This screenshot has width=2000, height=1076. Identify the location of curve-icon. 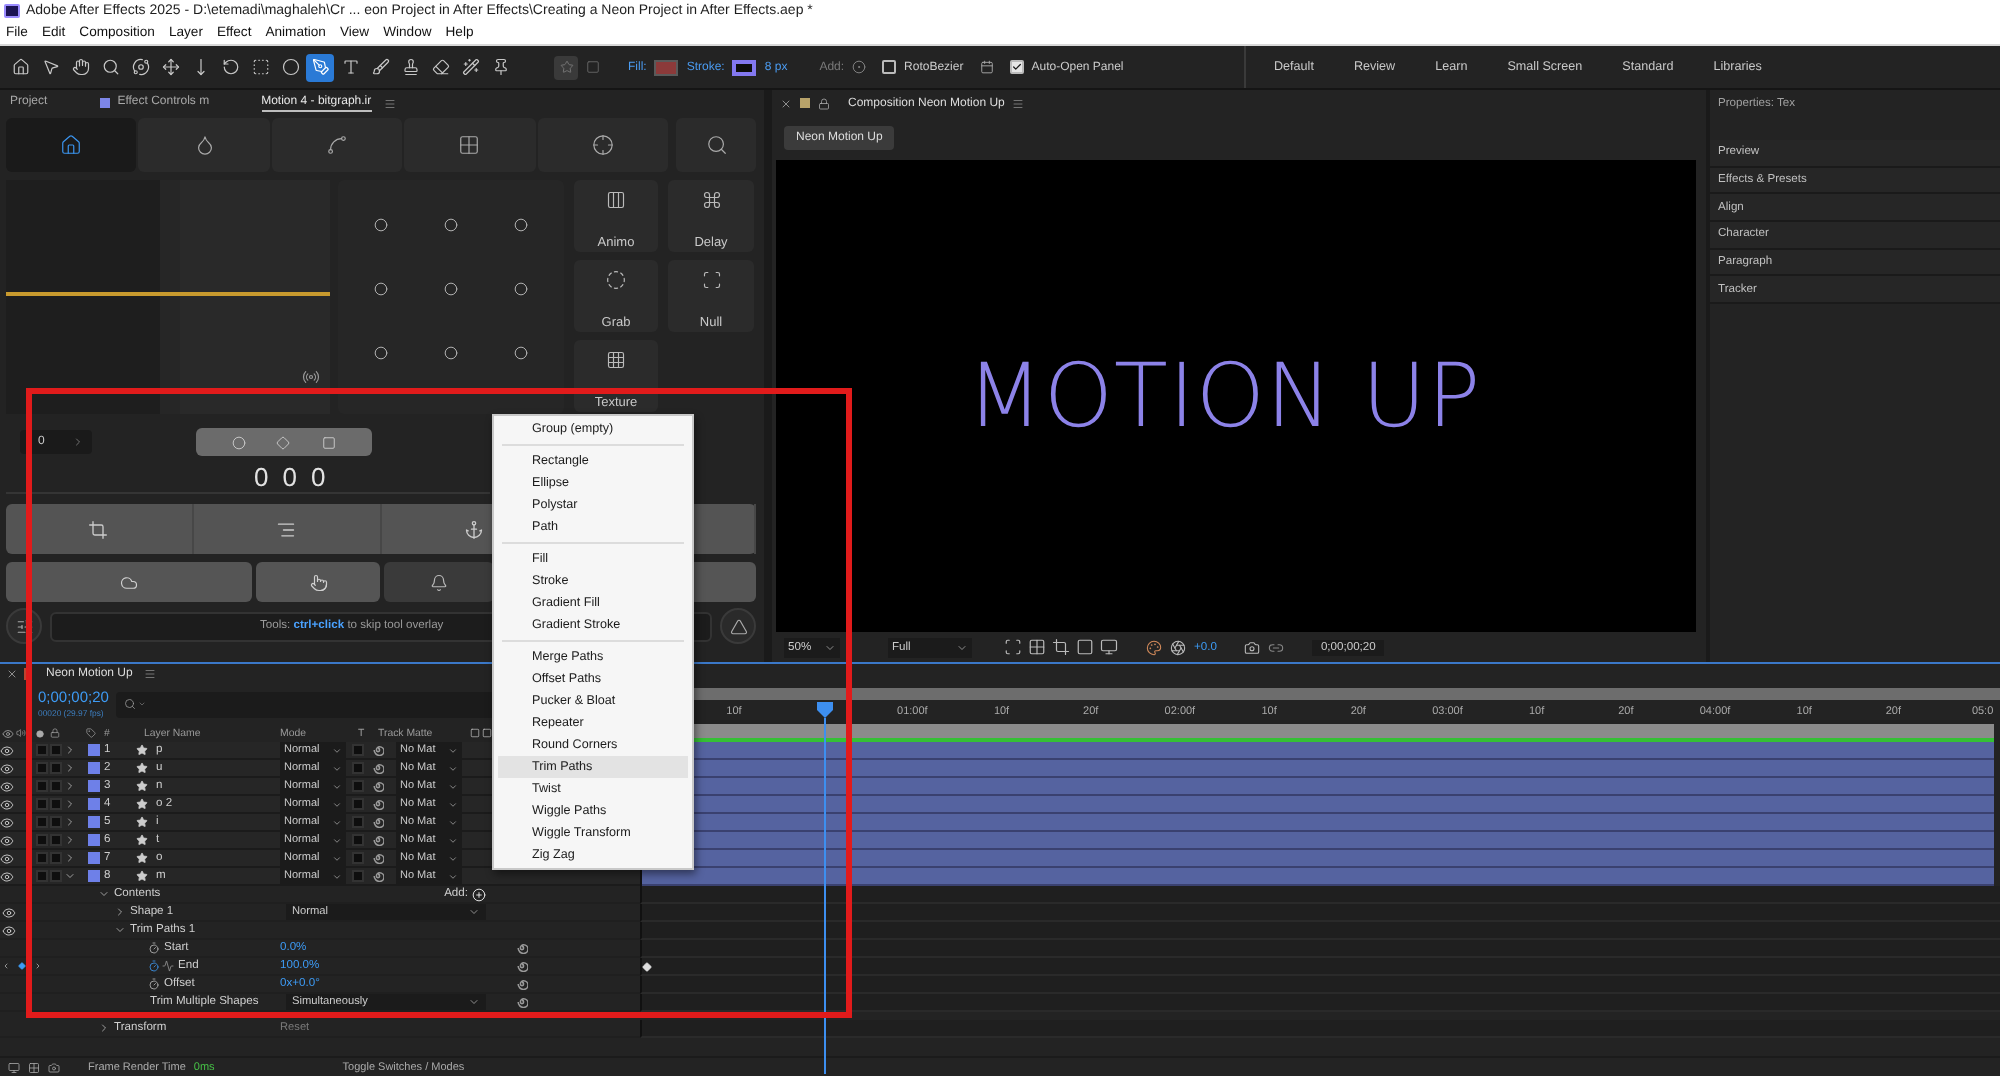
(337, 145).